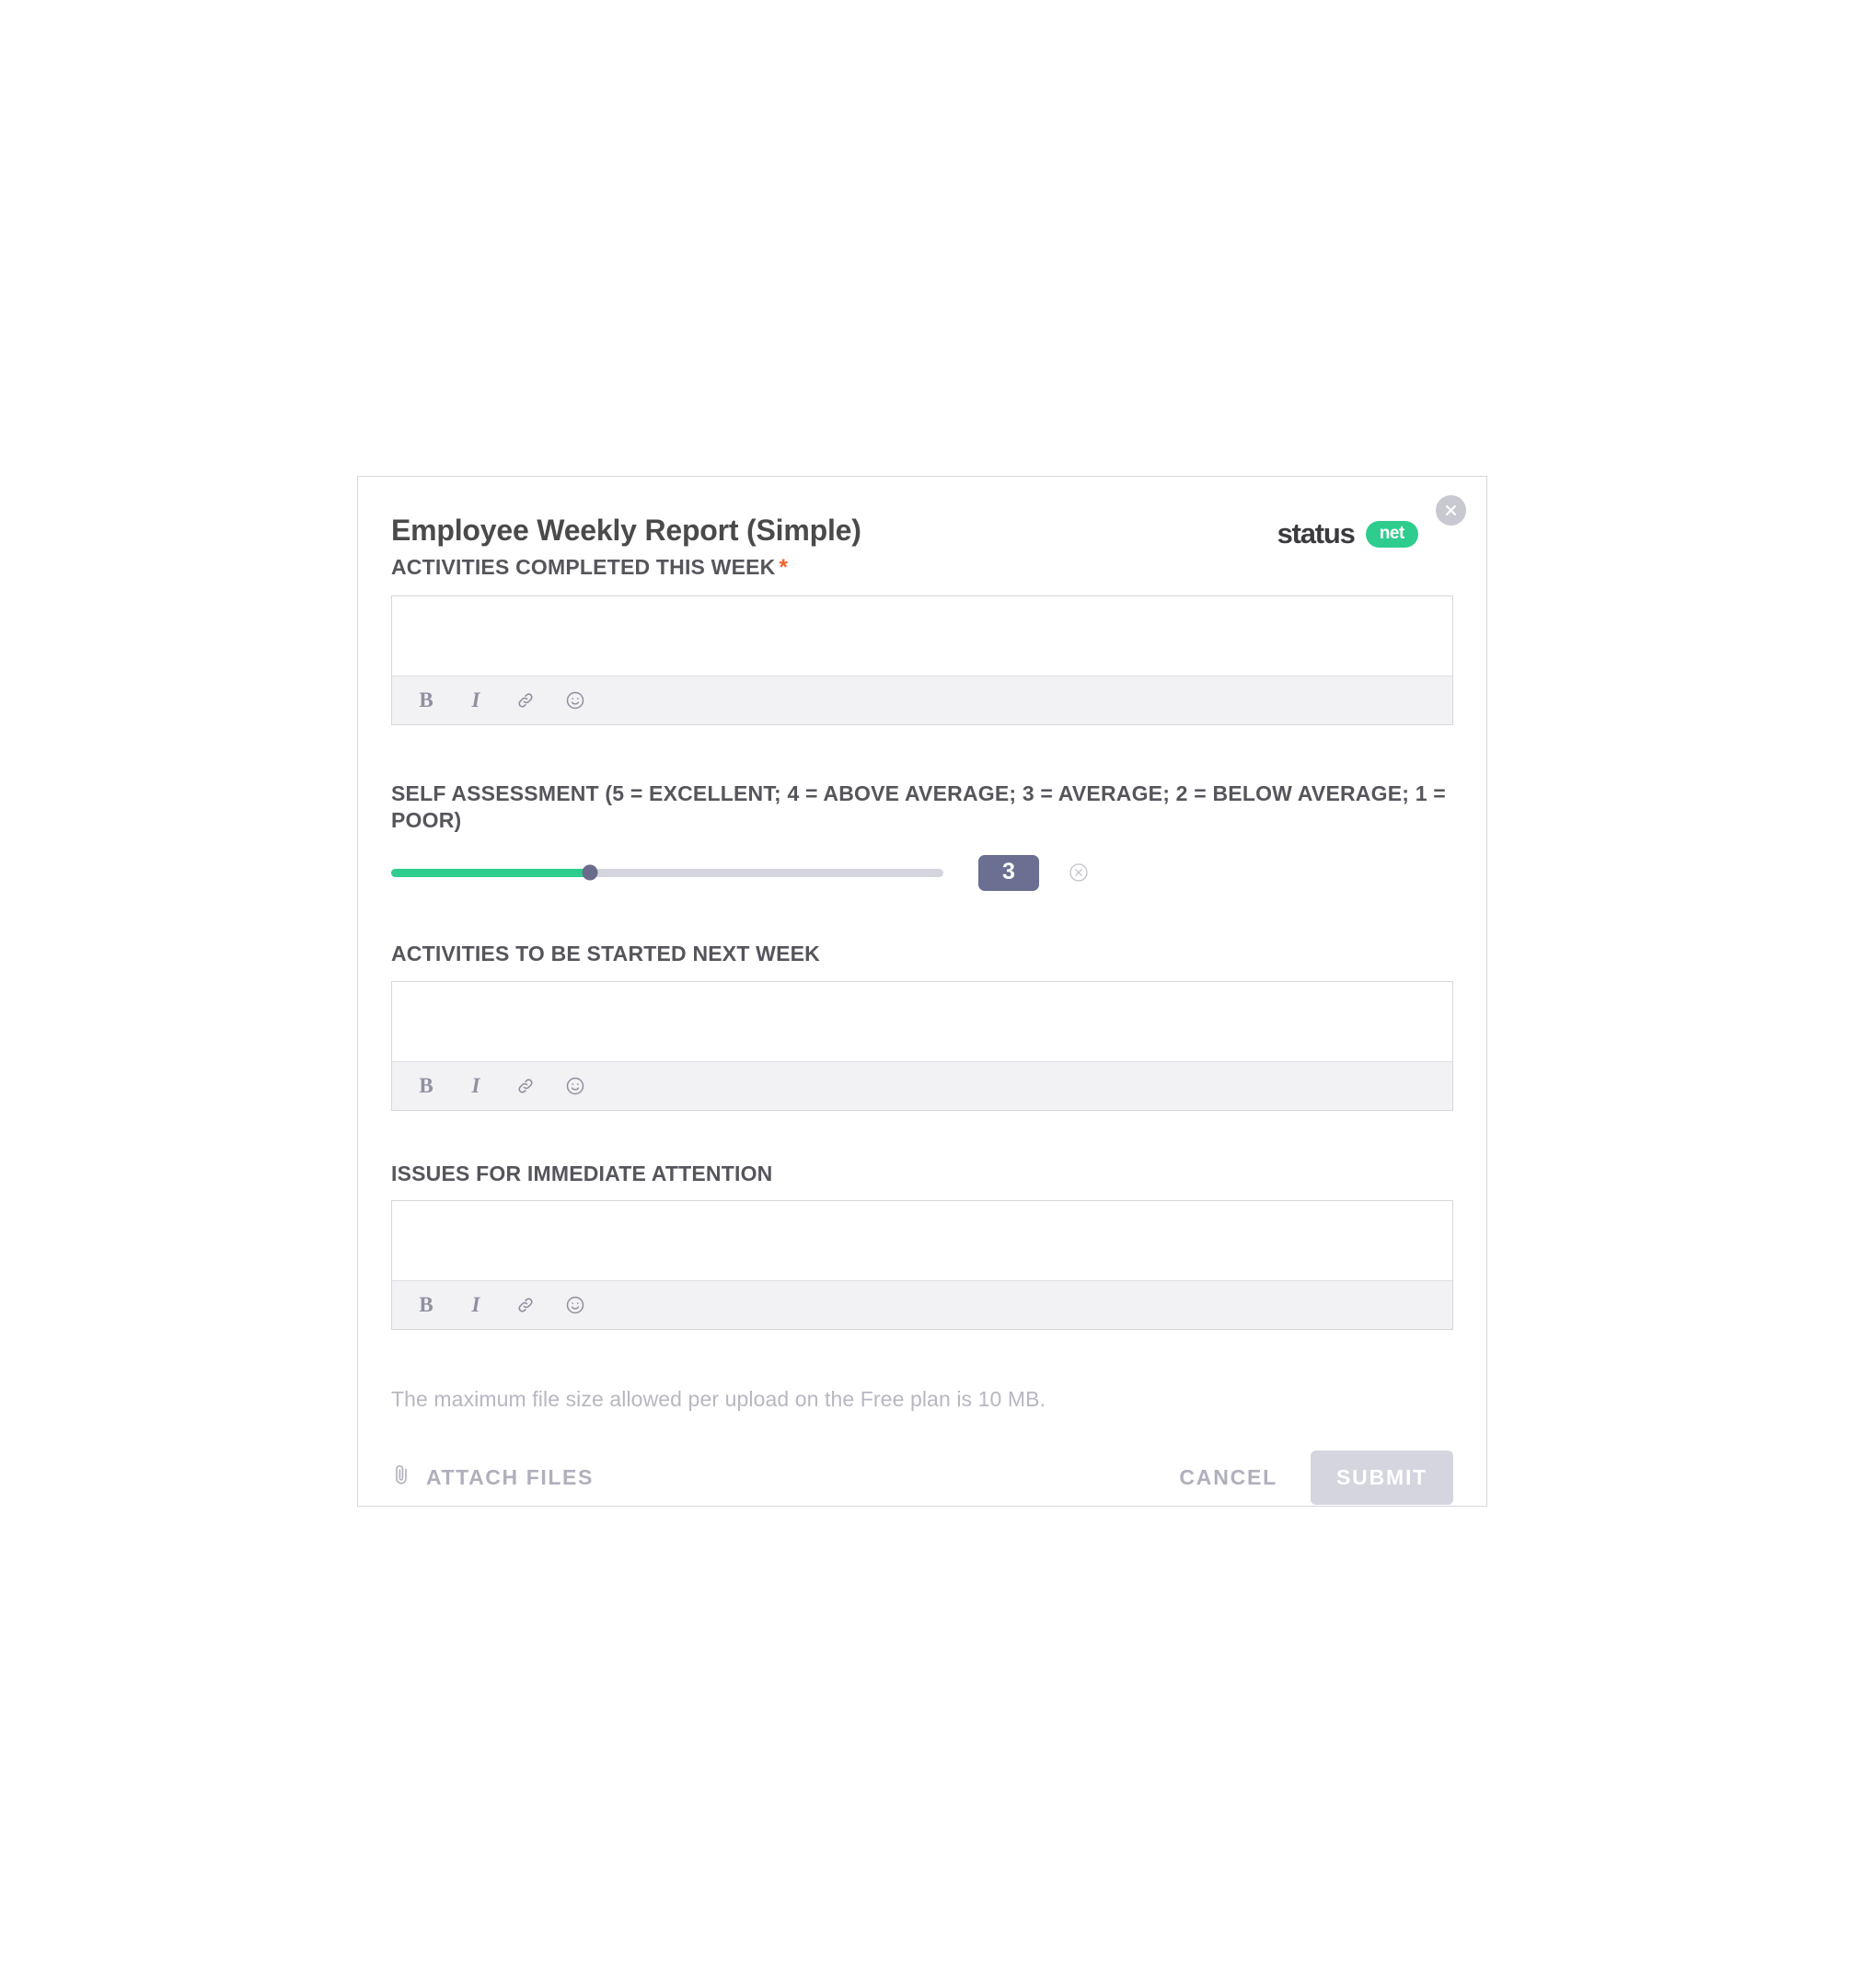 The height and width of the screenshot is (1988, 1849). I want to click on clear-circle-icon, so click(1079, 873).